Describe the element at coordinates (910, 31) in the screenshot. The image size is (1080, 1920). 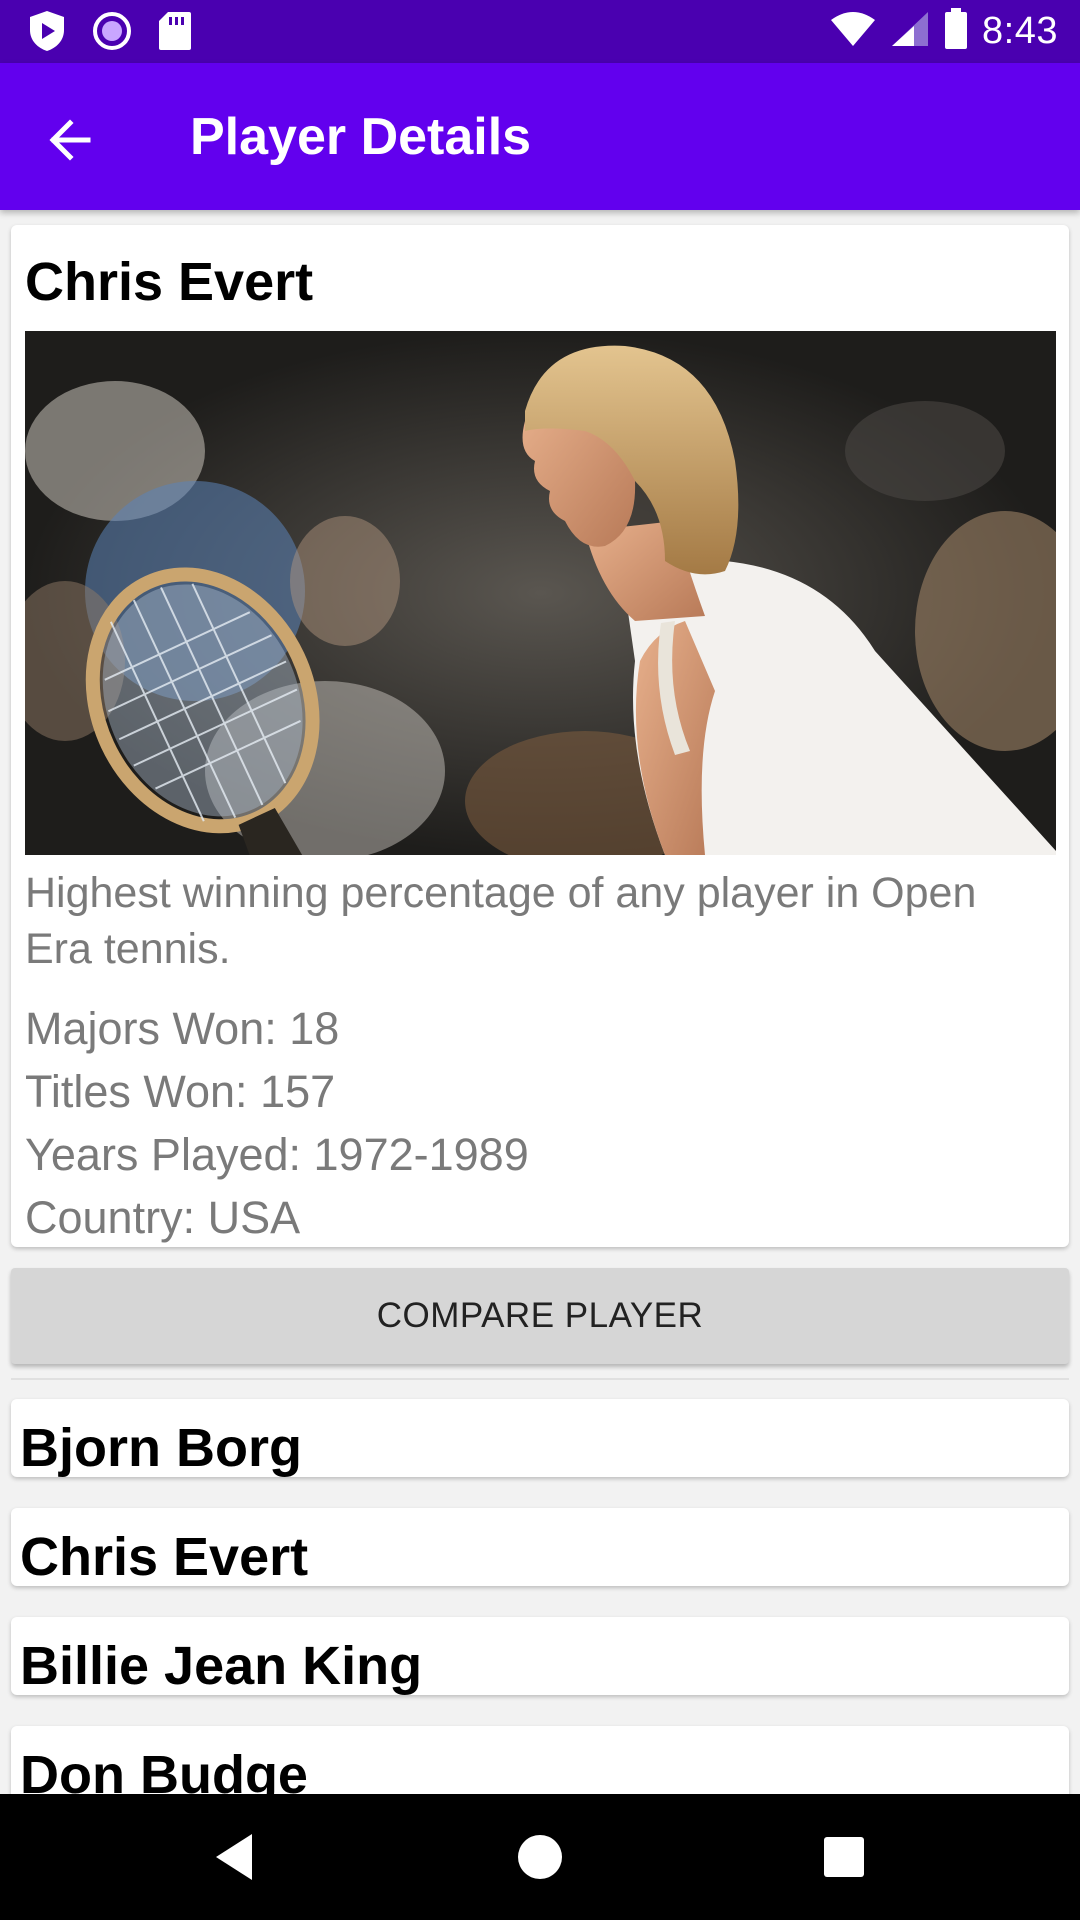
I see `signal-icon` at that location.